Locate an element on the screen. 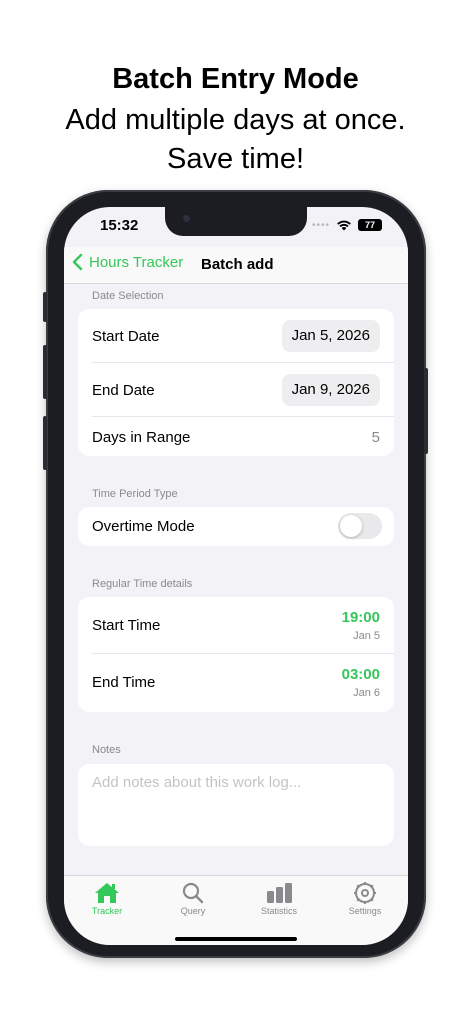  start-time-label: Start Time is located at coordinates (126, 625).